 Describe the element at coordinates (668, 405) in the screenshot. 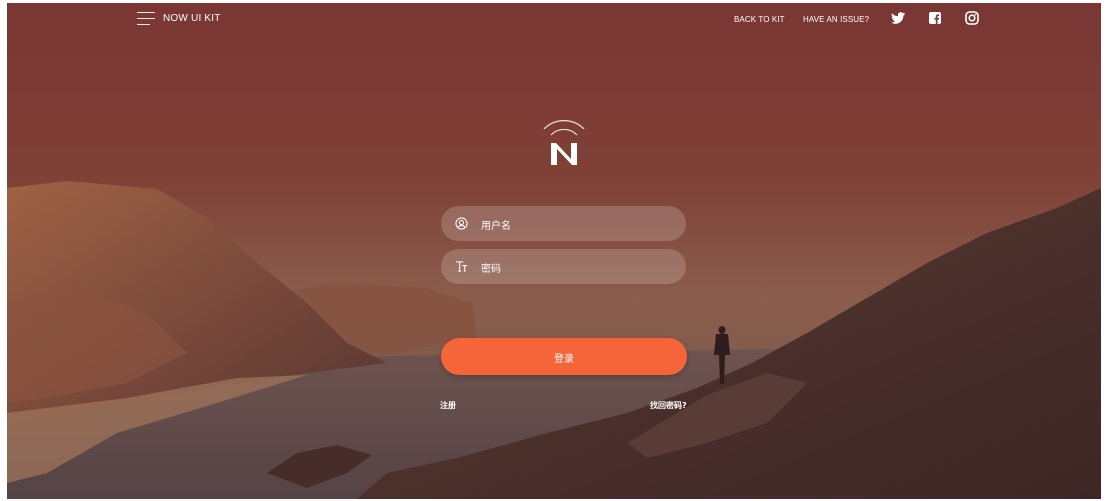

I see `forgot-password-link: 找回密码?` at that location.